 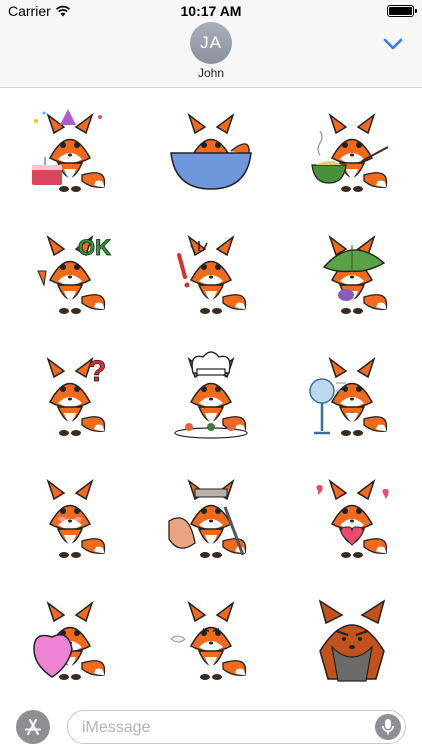 I want to click on fox-chef-sushi-sticker, so click(x=211, y=393).